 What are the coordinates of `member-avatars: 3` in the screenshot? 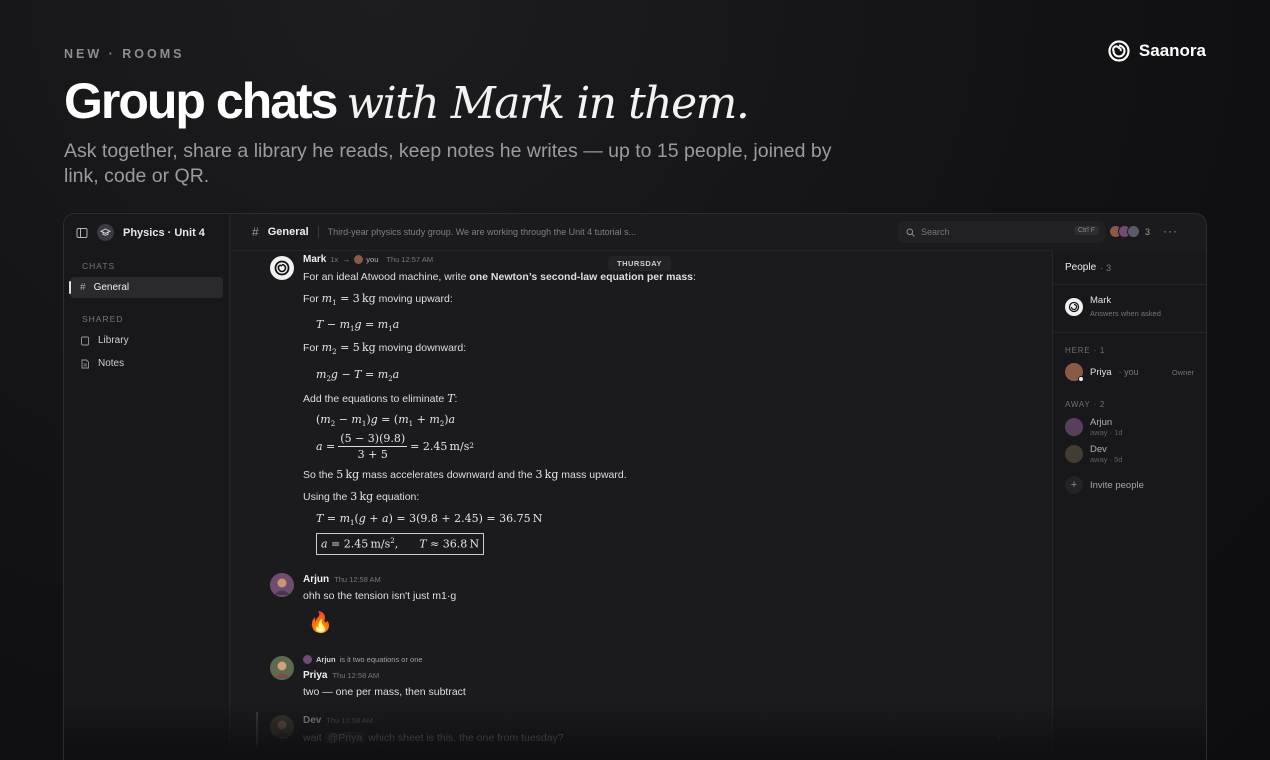 It's located at (1129, 231).